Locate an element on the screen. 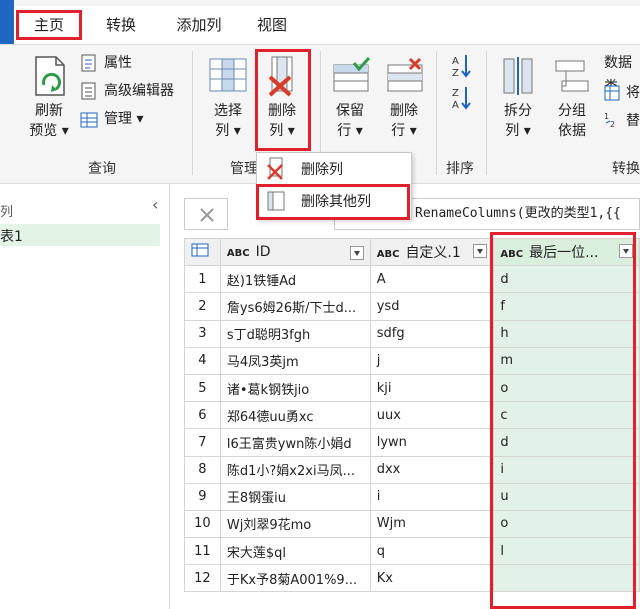 Image resolution: width=640 pixels, height=609 pixels. cell-custom1: dxx is located at coordinates (432, 469).